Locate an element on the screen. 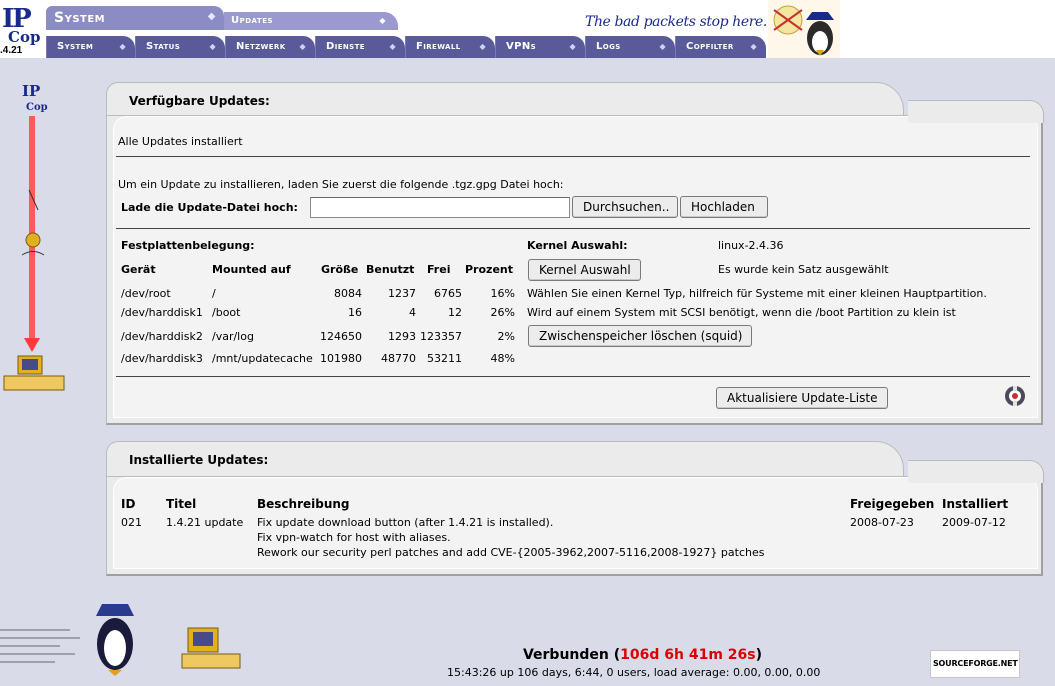  tab-updates: Updates ◆ is located at coordinates (311, 21).